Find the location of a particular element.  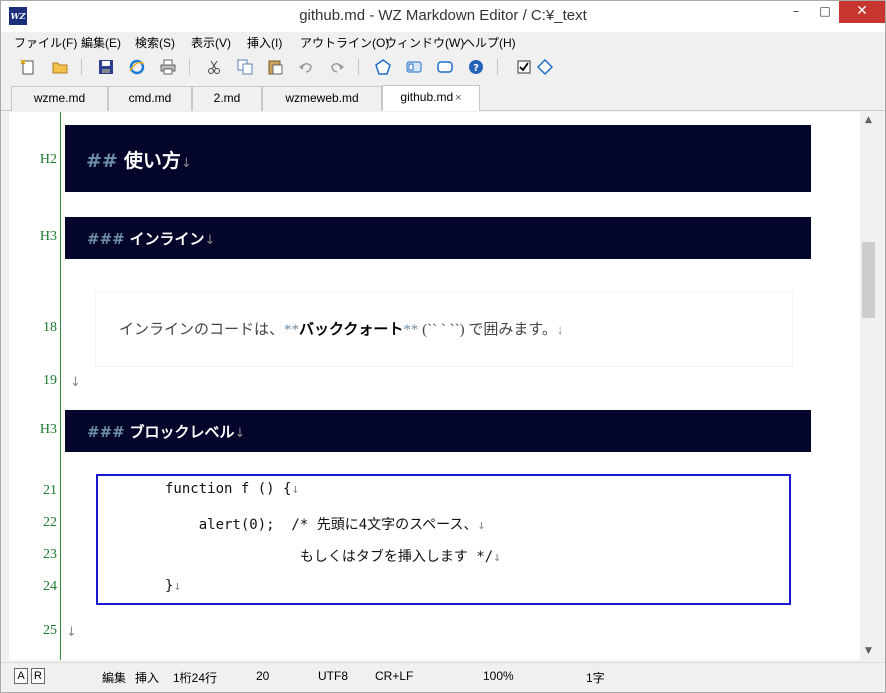

panel-icon is located at coordinates (414, 67).